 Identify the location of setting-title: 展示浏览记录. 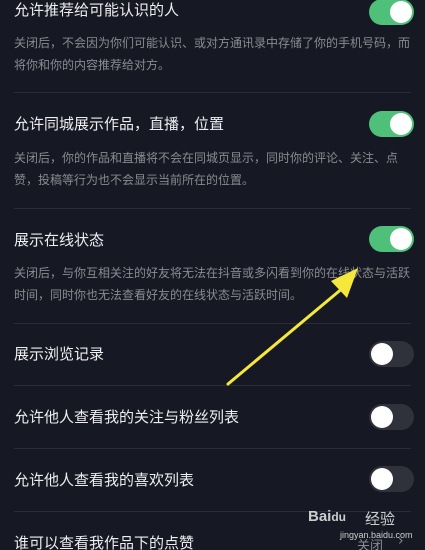
(59, 354).